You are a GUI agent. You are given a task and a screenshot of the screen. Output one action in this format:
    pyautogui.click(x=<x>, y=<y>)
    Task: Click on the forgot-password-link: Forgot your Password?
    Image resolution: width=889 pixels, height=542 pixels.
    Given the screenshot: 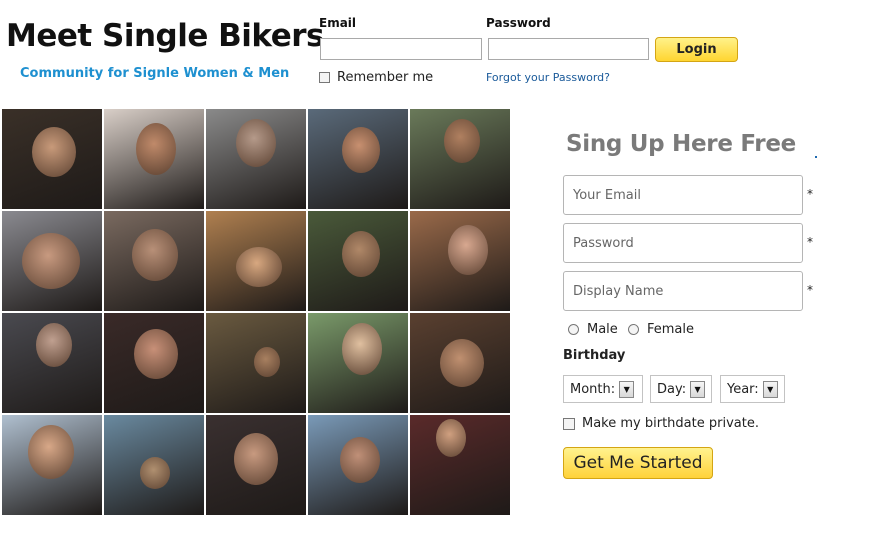 What is the action you would take?
    pyautogui.click(x=548, y=77)
    